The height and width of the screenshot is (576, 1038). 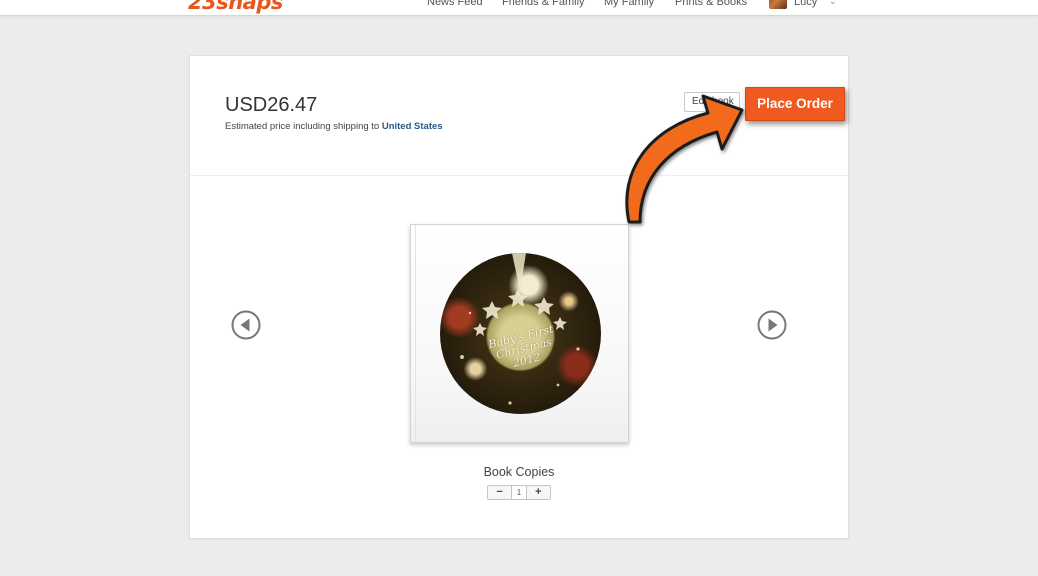 What do you see at coordinates (455, 4) in the screenshot?
I see `nav-news-feed: News Feed` at bounding box center [455, 4].